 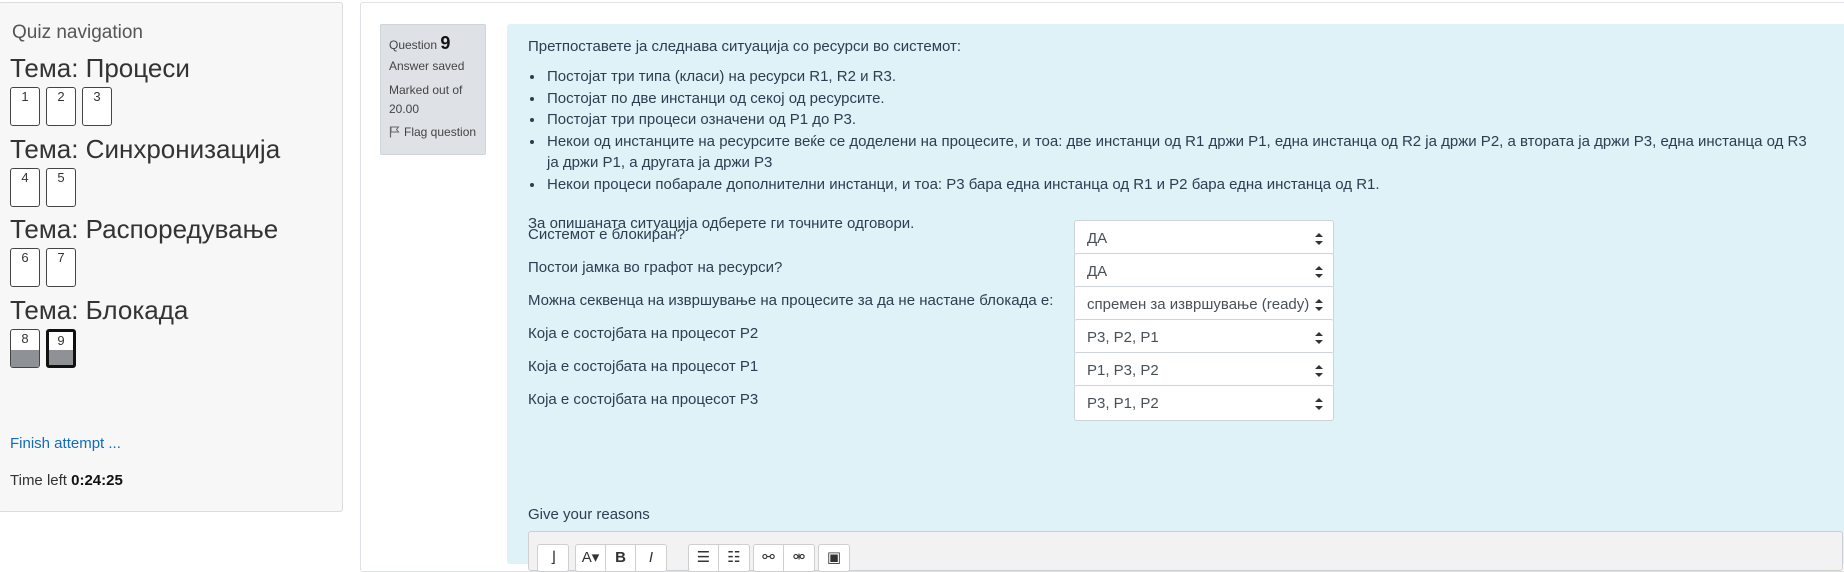 What do you see at coordinates (445, 43) in the screenshot?
I see `question-number: 9` at bounding box center [445, 43].